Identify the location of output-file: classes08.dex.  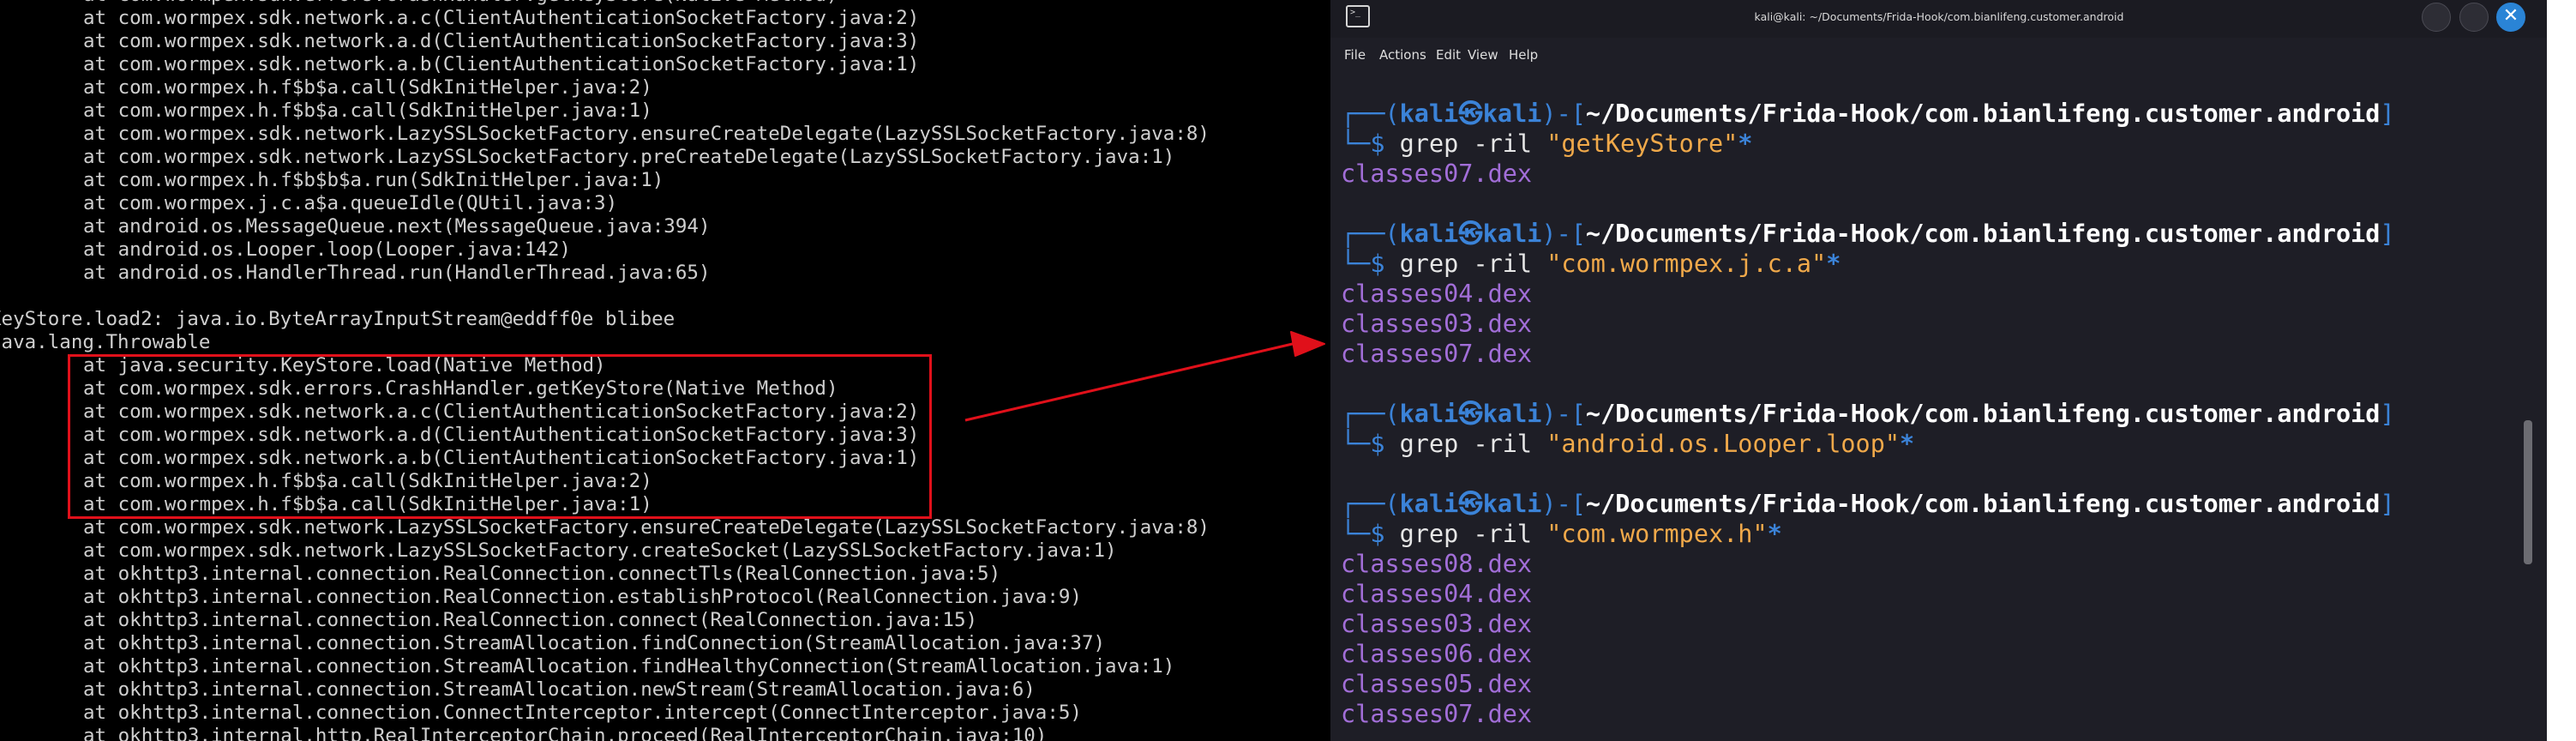
(1437, 564).